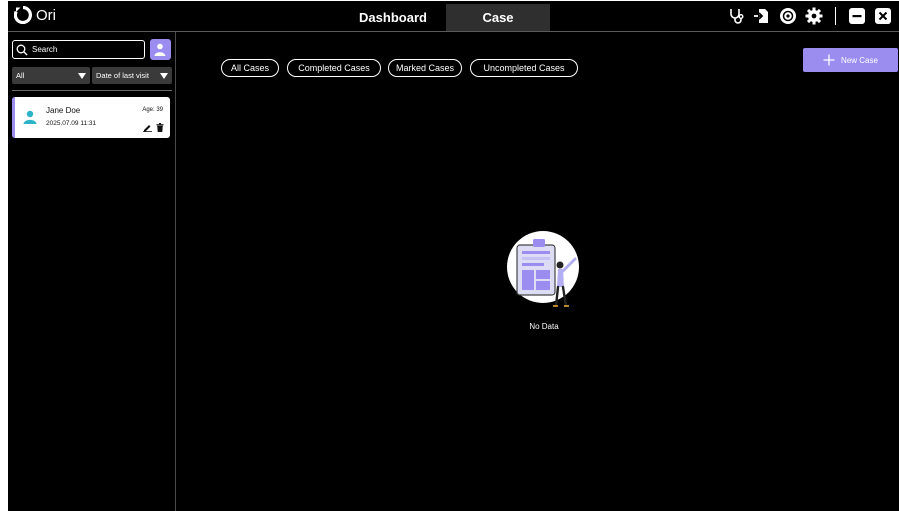 The height and width of the screenshot is (511, 899). I want to click on sort-value: Date of last visit, so click(122, 75).